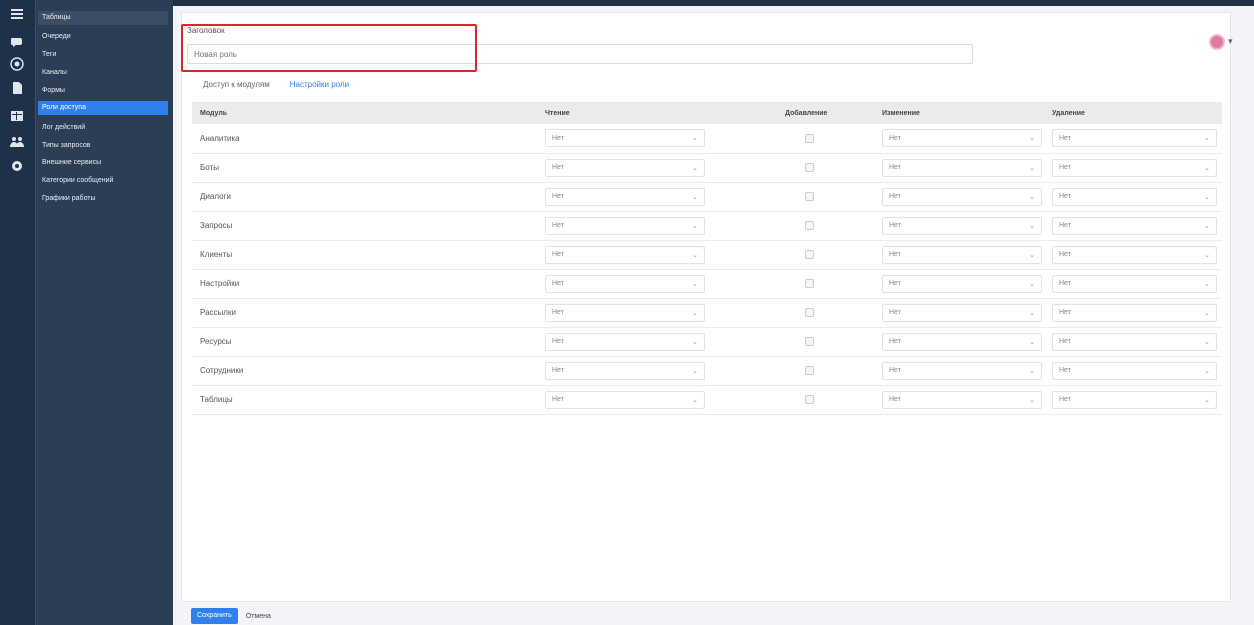  I want to click on gear-icon, so click(17, 166).